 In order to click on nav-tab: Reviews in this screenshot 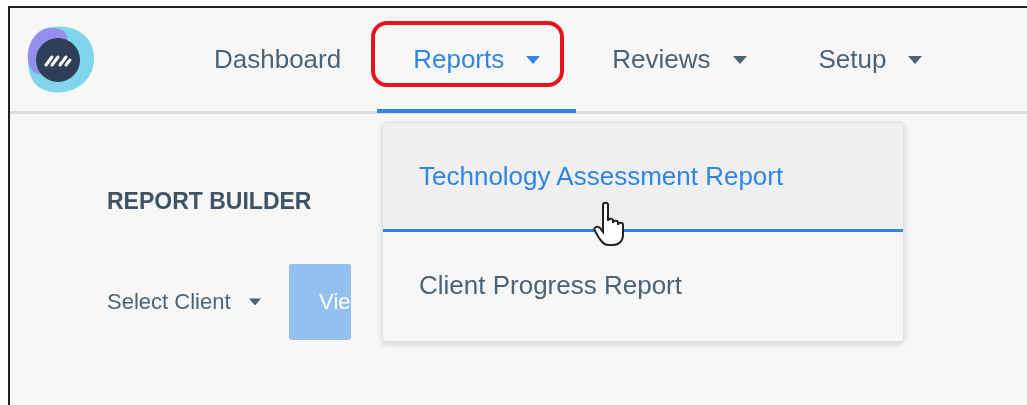, I will do `click(679, 59)`.